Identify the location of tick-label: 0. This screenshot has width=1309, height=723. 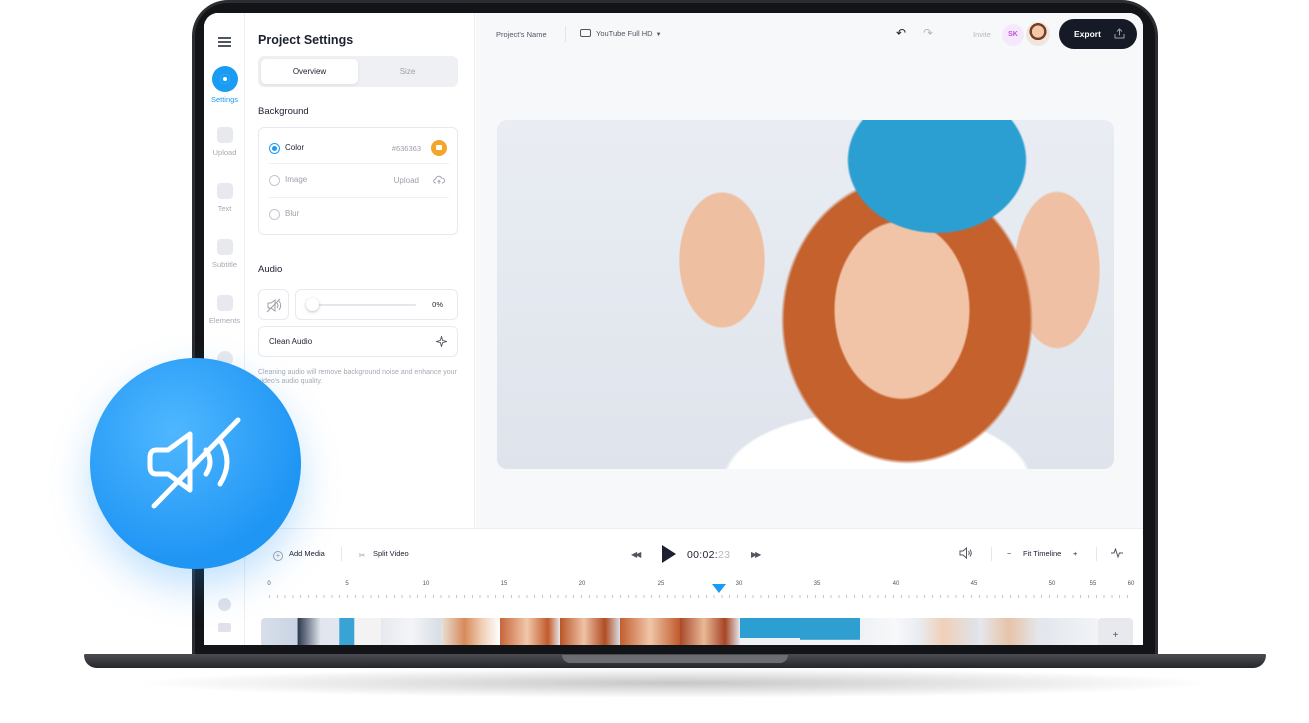
(269, 584).